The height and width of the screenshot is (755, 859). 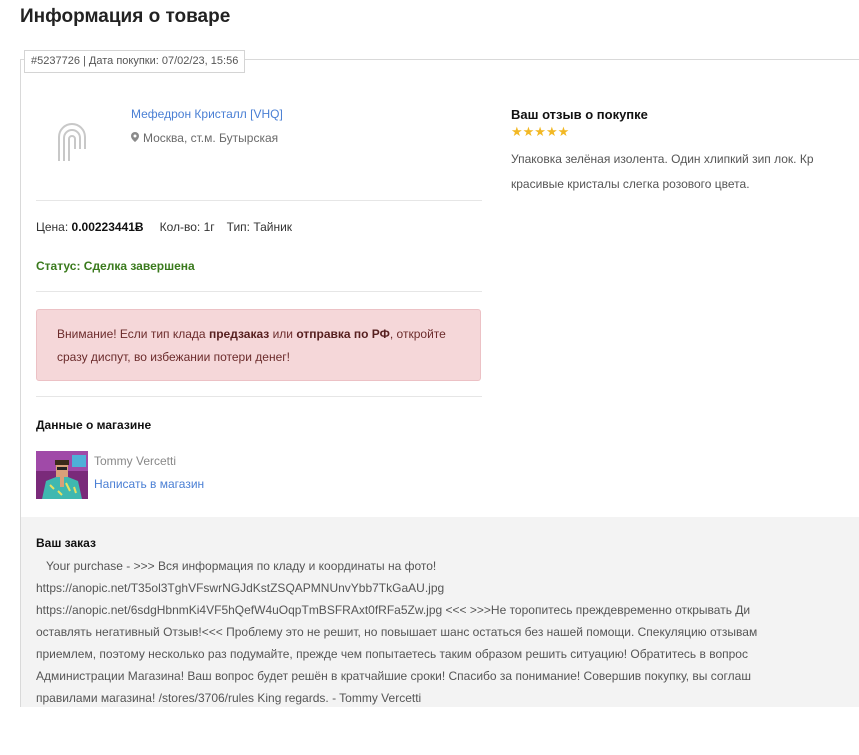 What do you see at coordinates (125, 16) in the screenshot?
I see `page-title: Информация о товаре` at bounding box center [125, 16].